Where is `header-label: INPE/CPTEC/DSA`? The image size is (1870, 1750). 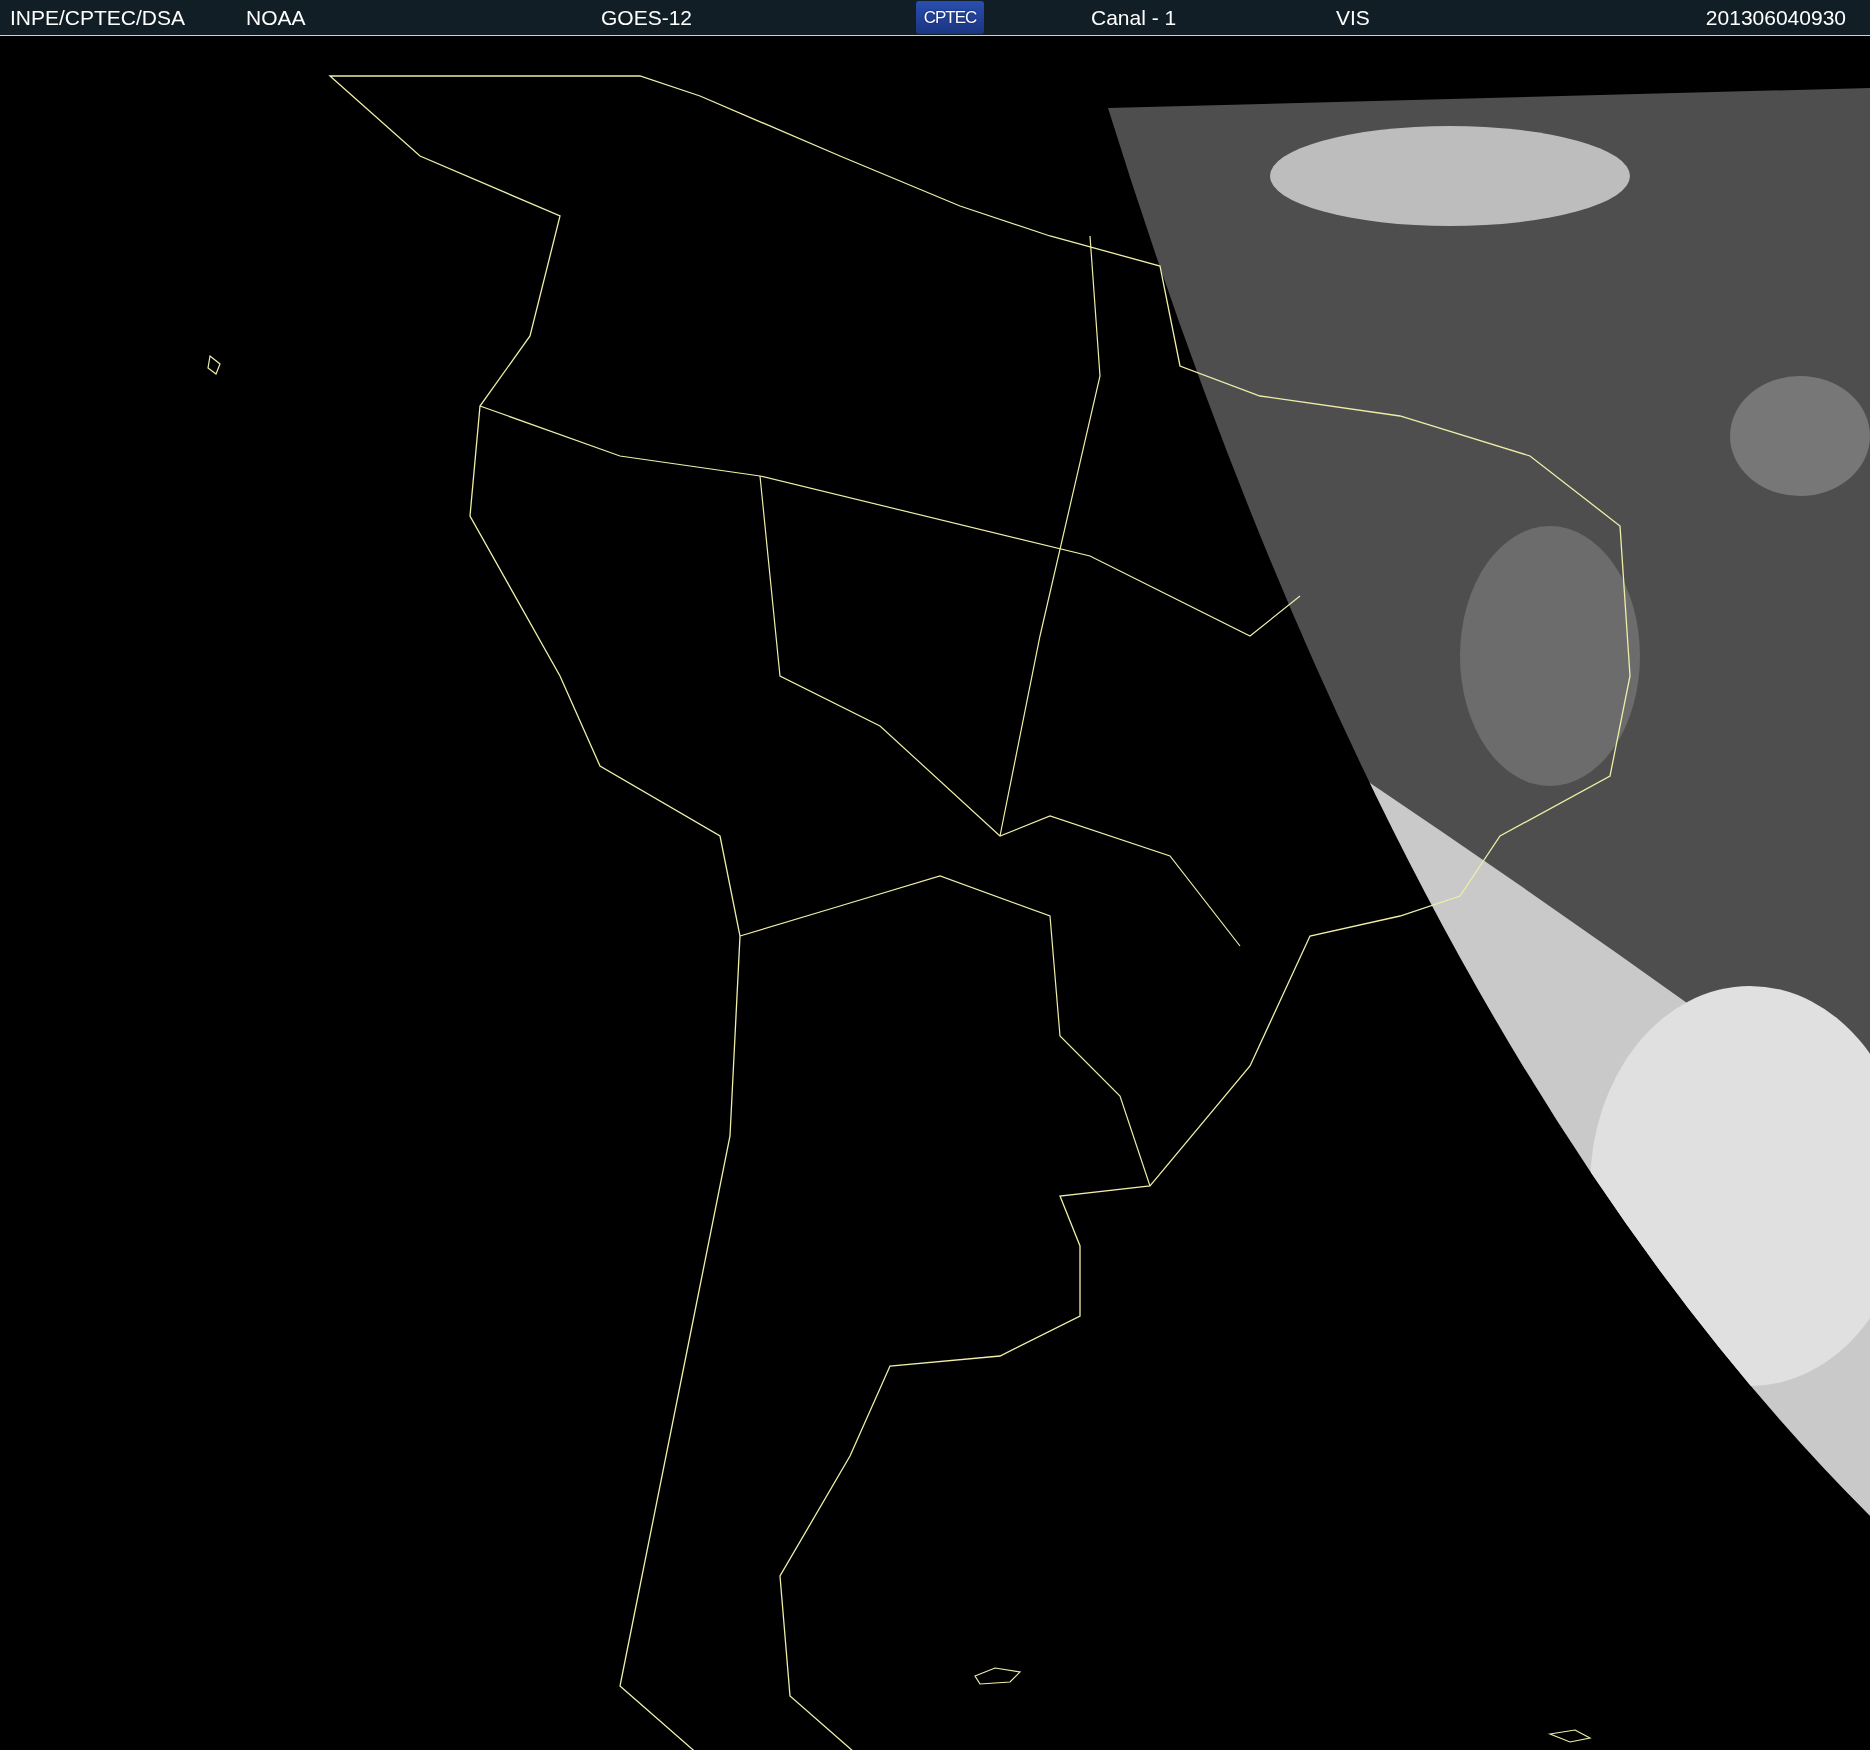
header-label: INPE/CPTEC/DSA is located at coordinates (97, 17).